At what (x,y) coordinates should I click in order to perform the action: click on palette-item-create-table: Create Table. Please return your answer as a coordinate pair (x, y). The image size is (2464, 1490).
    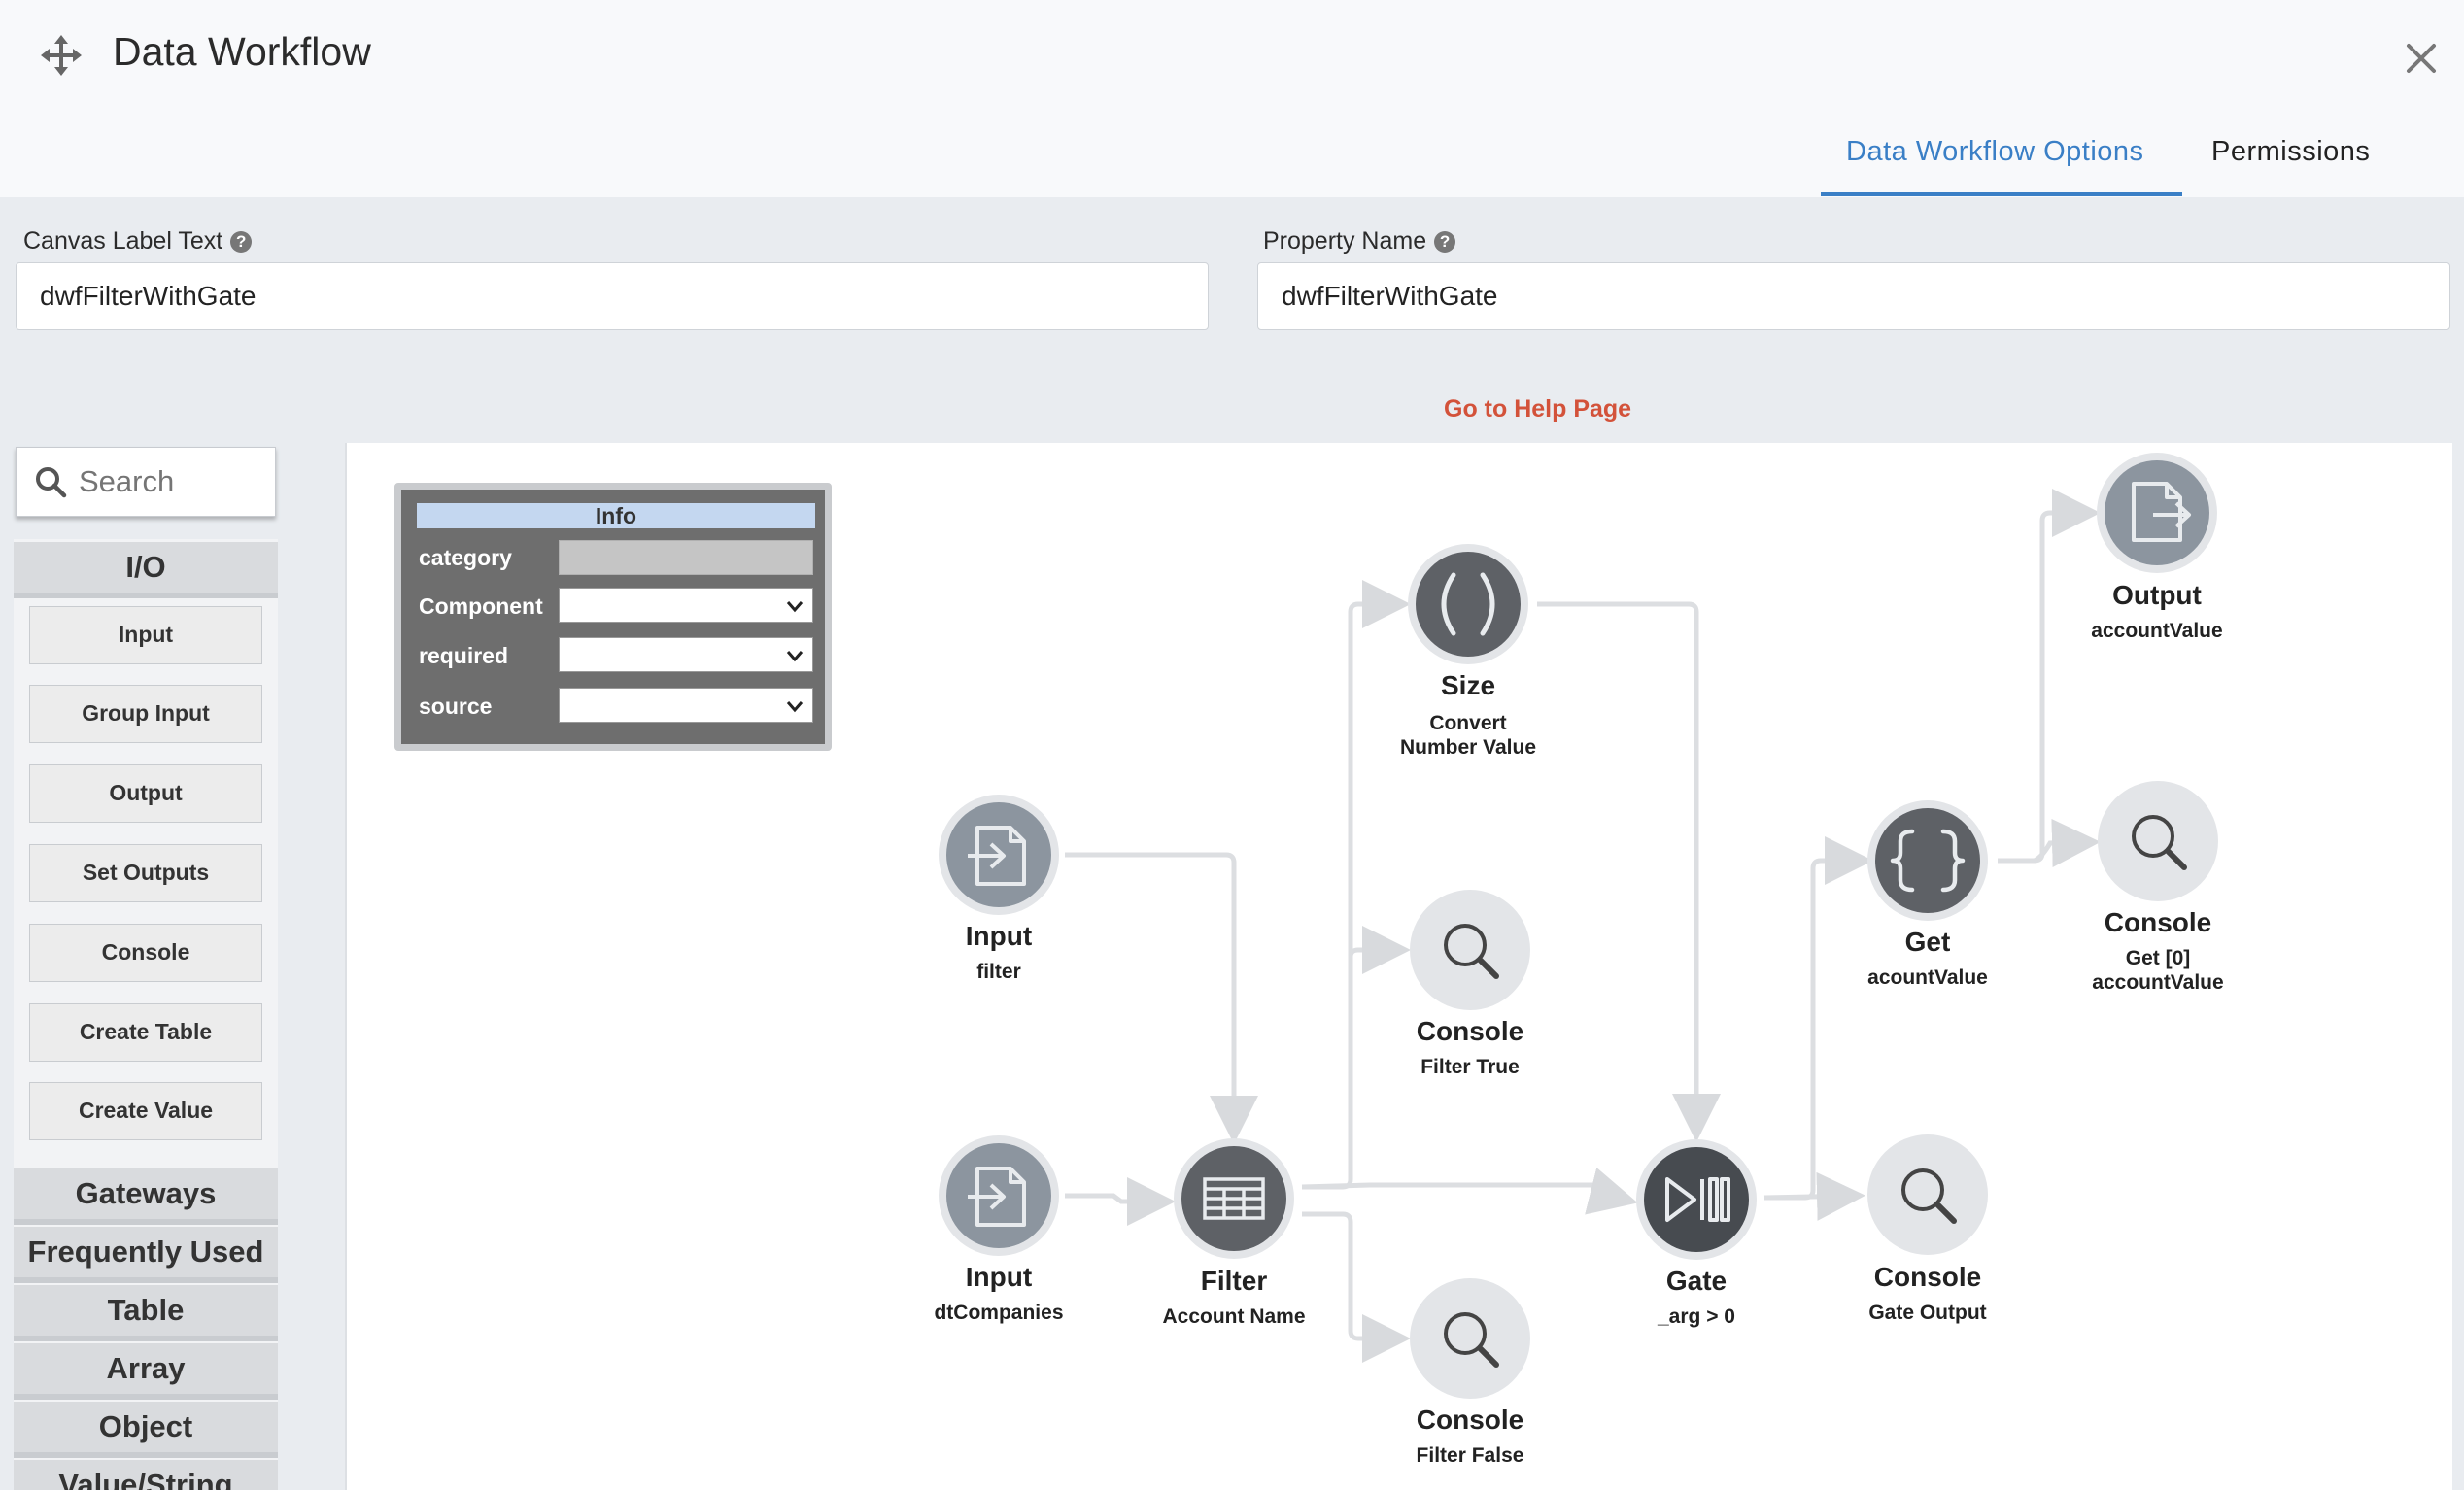
    Looking at the image, I should click on (145, 1032).